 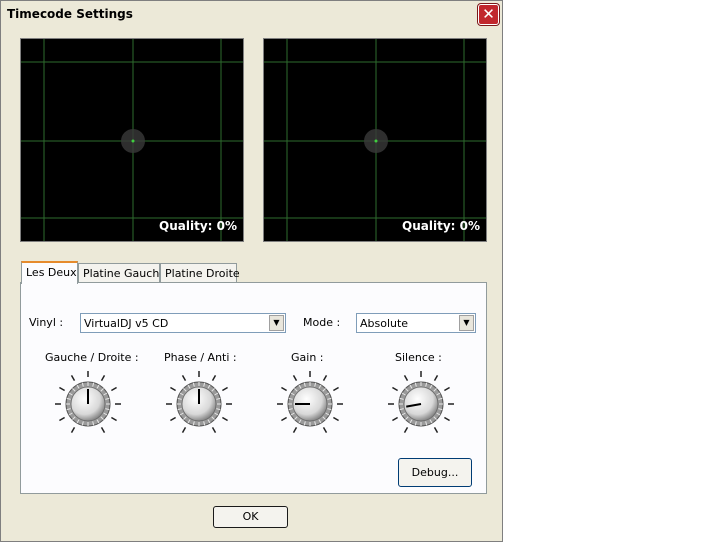 I want to click on knob-label-silence: Silence :, so click(x=418, y=357).